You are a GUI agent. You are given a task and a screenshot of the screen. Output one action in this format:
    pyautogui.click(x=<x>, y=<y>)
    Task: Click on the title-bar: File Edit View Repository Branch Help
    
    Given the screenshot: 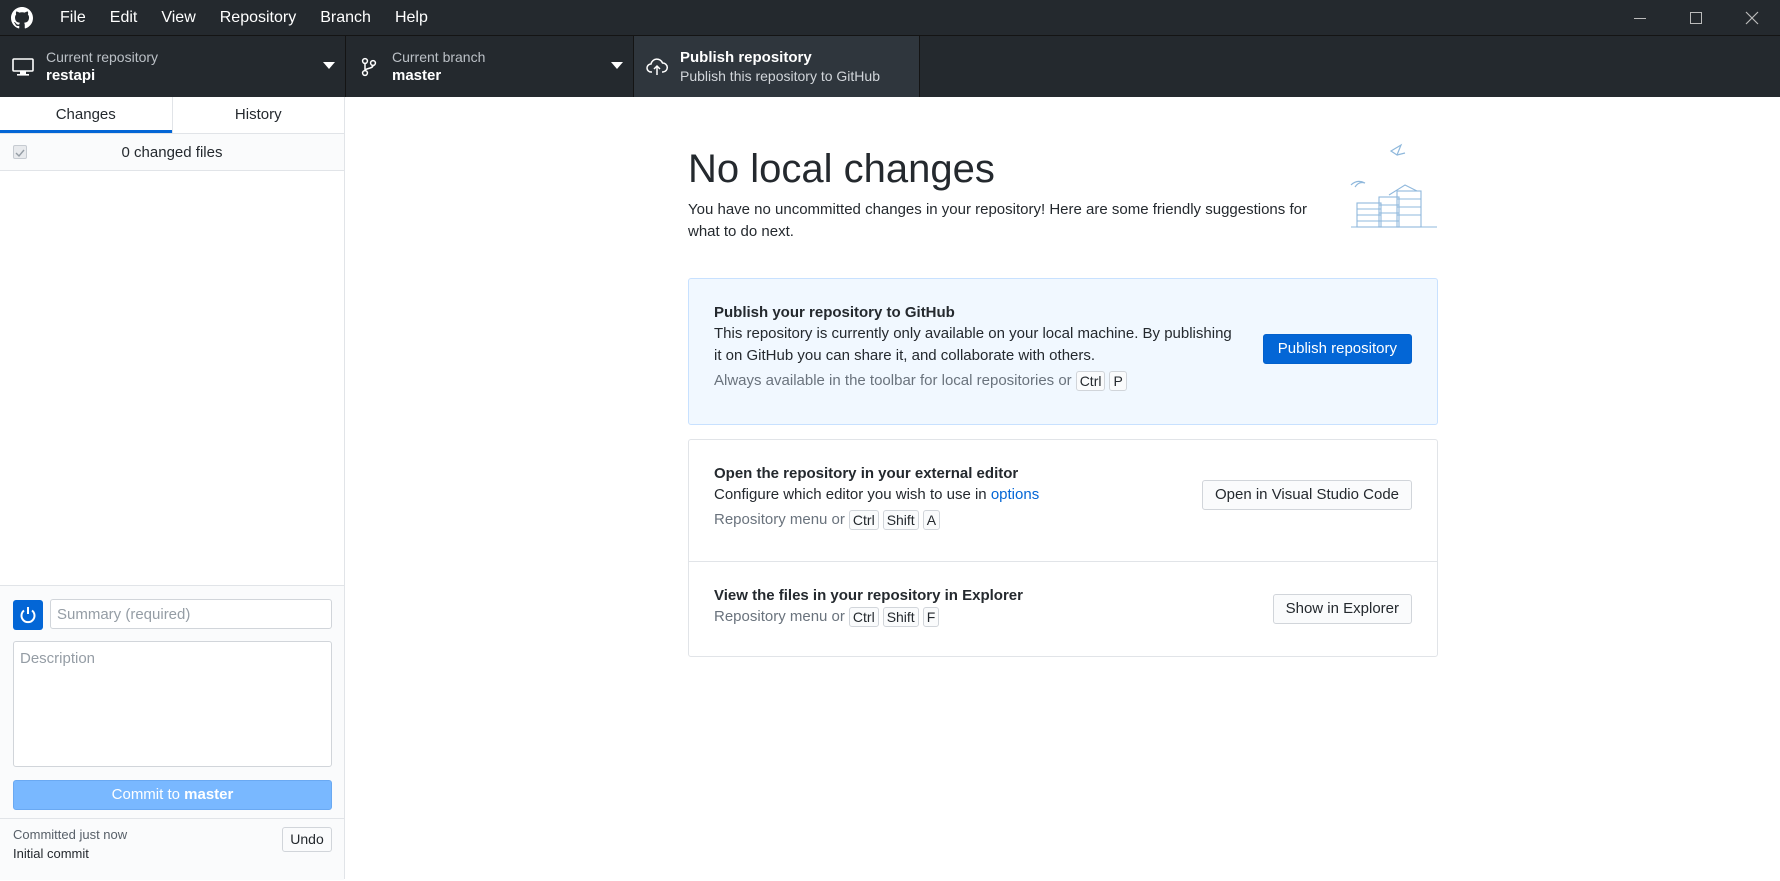 What is the action you would take?
    pyautogui.click(x=890, y=17)
    